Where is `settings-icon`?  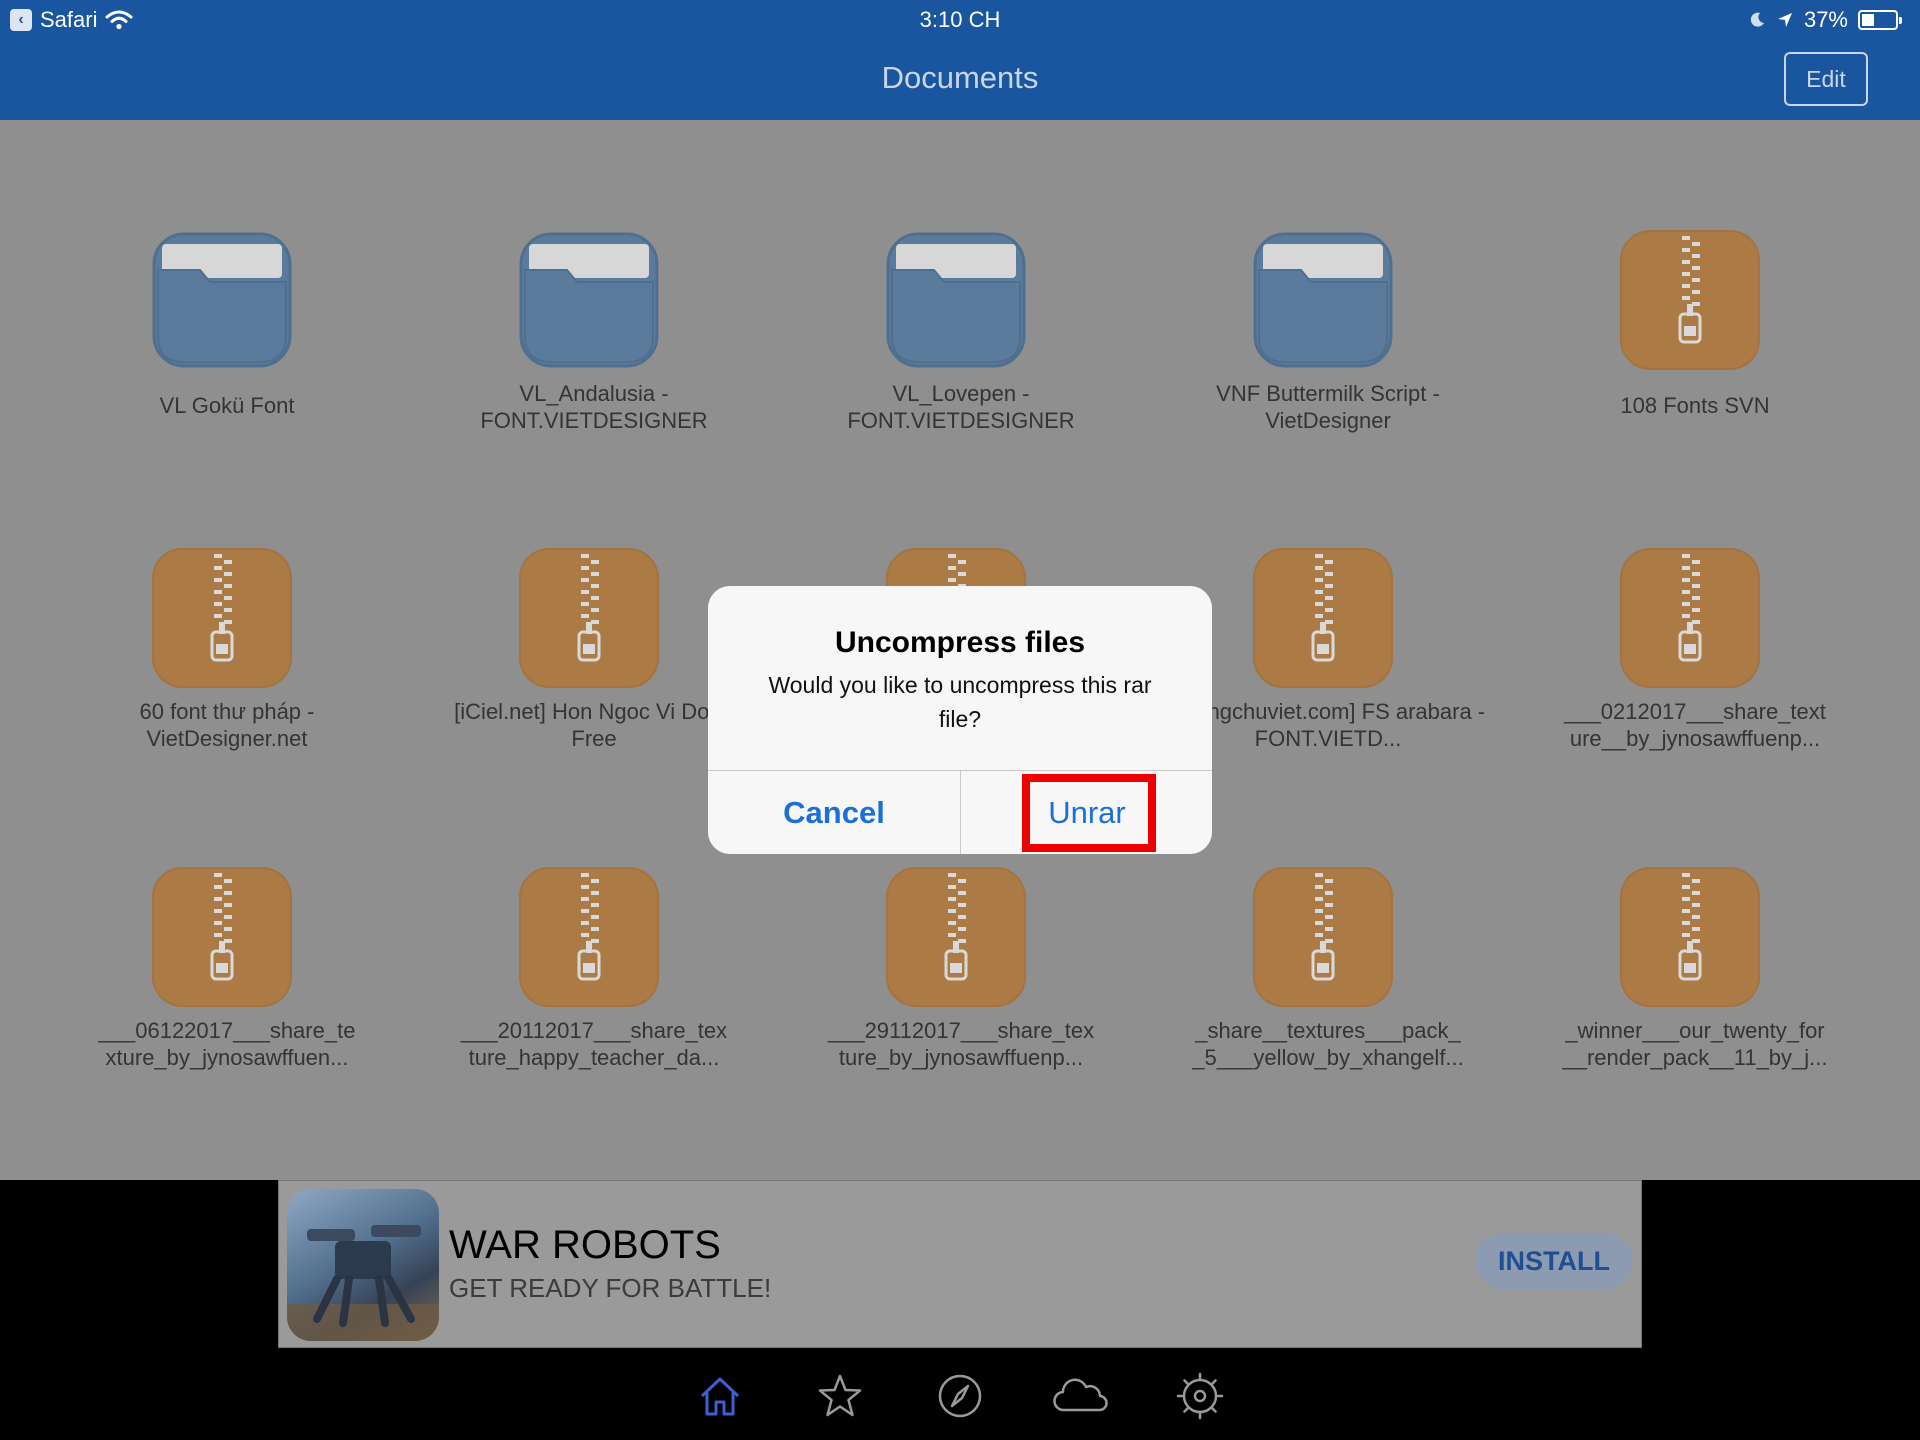 settings-icon is located at coordinates (1200, 1396).